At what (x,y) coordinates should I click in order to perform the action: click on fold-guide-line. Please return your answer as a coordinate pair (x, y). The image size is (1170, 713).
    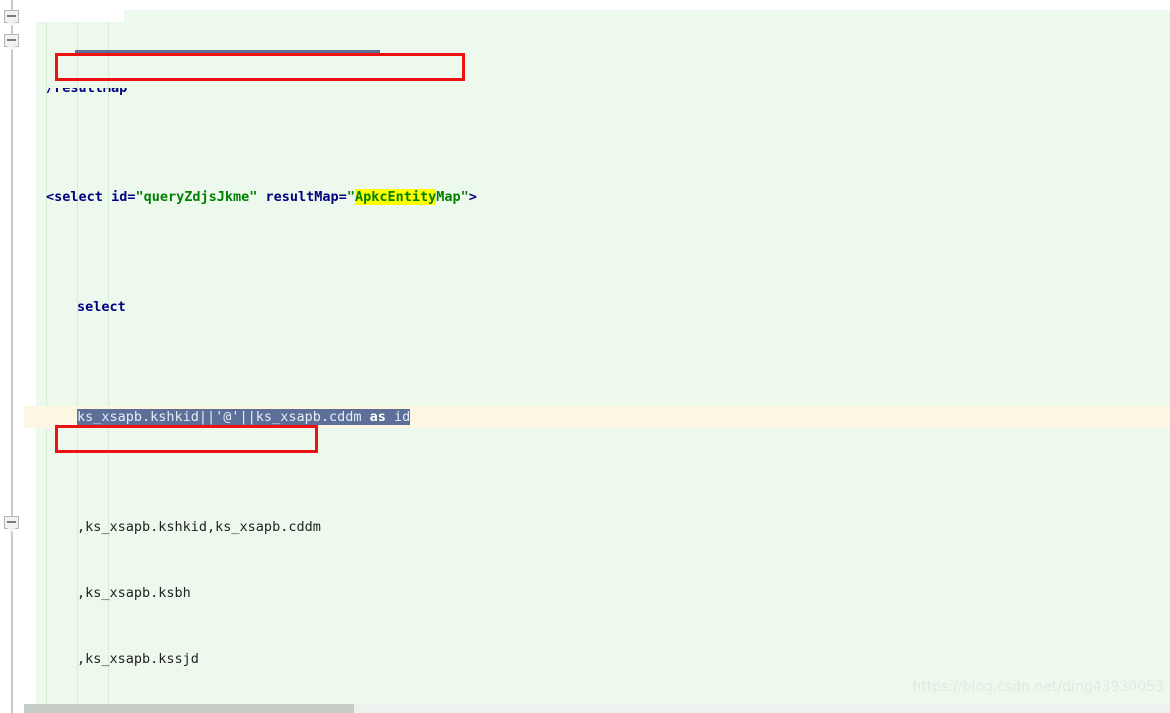
    Looking at the image, I should click on (12, 356).